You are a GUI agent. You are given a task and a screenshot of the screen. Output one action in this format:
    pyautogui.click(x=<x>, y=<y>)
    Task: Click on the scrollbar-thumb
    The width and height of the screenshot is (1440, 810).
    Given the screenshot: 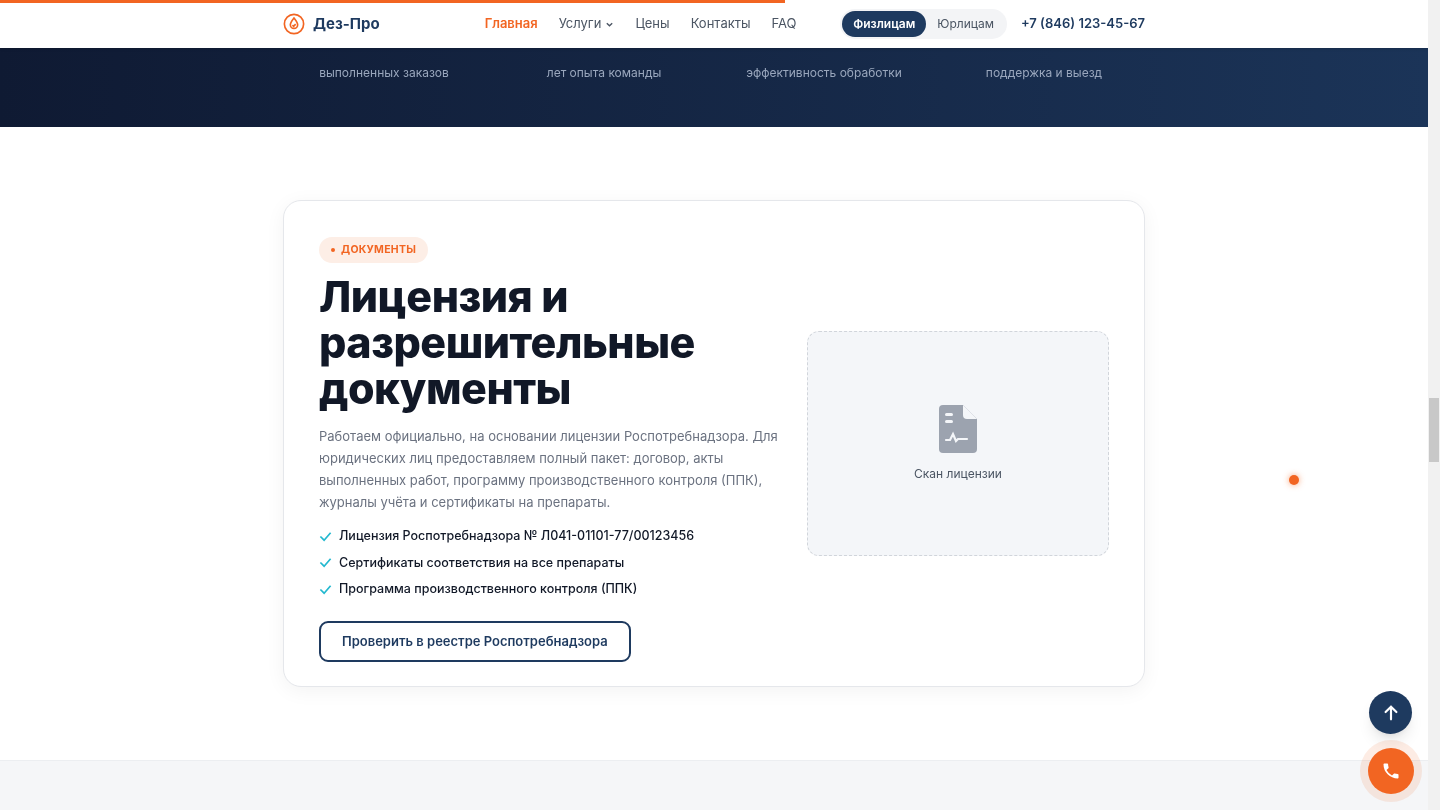 What is the action you would take?
    pyautogui.click(x=1434, y=430)
    